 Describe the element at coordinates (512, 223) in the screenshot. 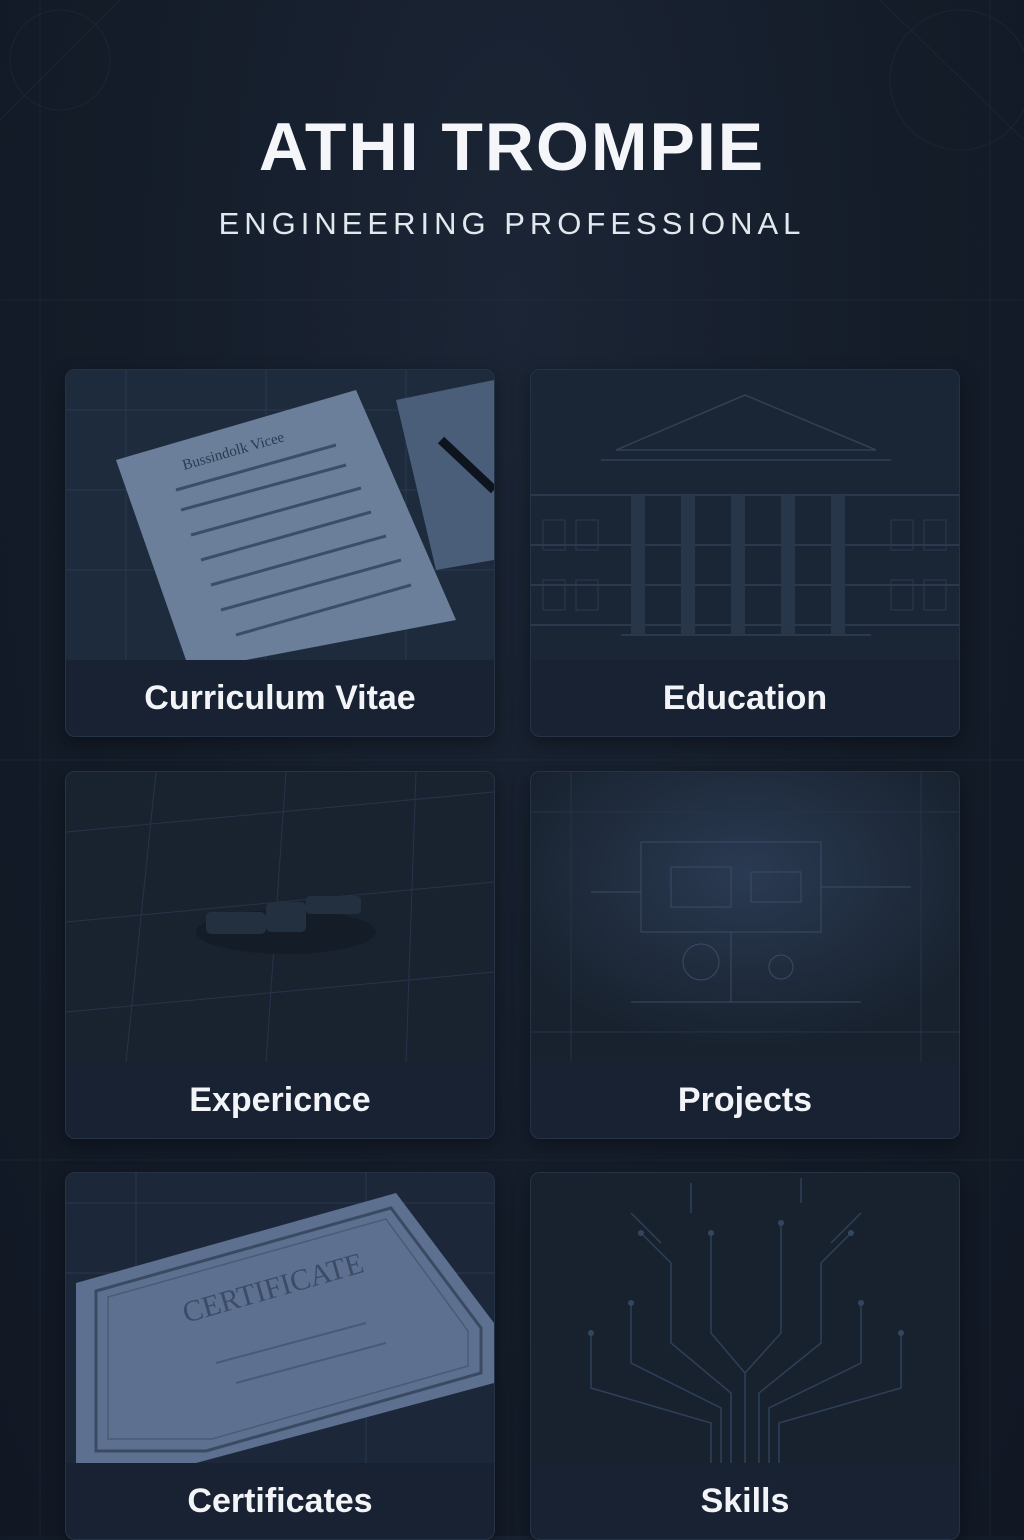

I see `page-subtitle: ENGINEERING PROFESSIONAL` at that location.